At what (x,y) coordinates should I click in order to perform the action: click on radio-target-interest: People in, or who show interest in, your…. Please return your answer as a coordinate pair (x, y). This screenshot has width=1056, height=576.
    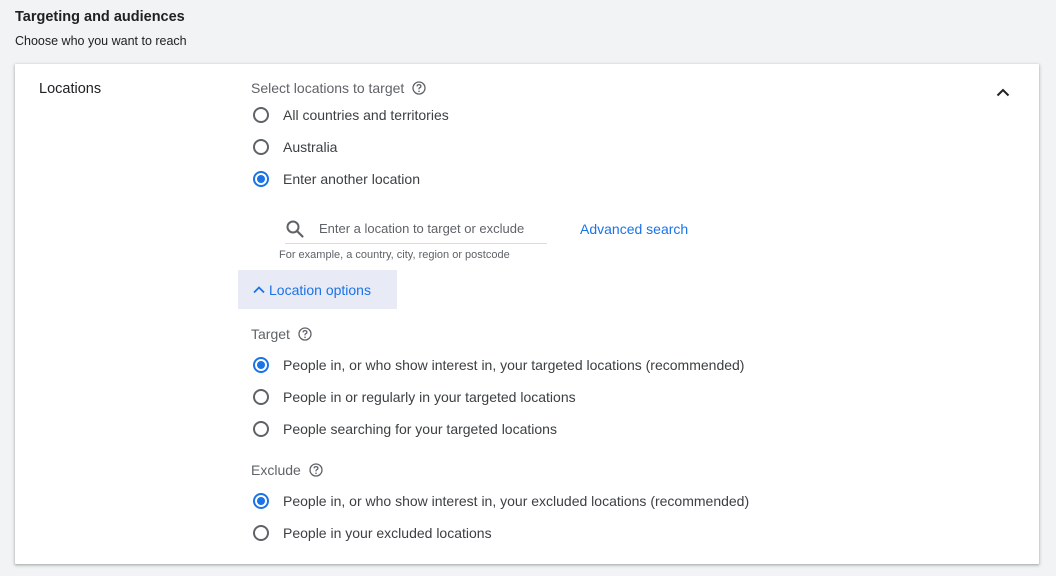
    Looking at the image, I should click on (498, 365).